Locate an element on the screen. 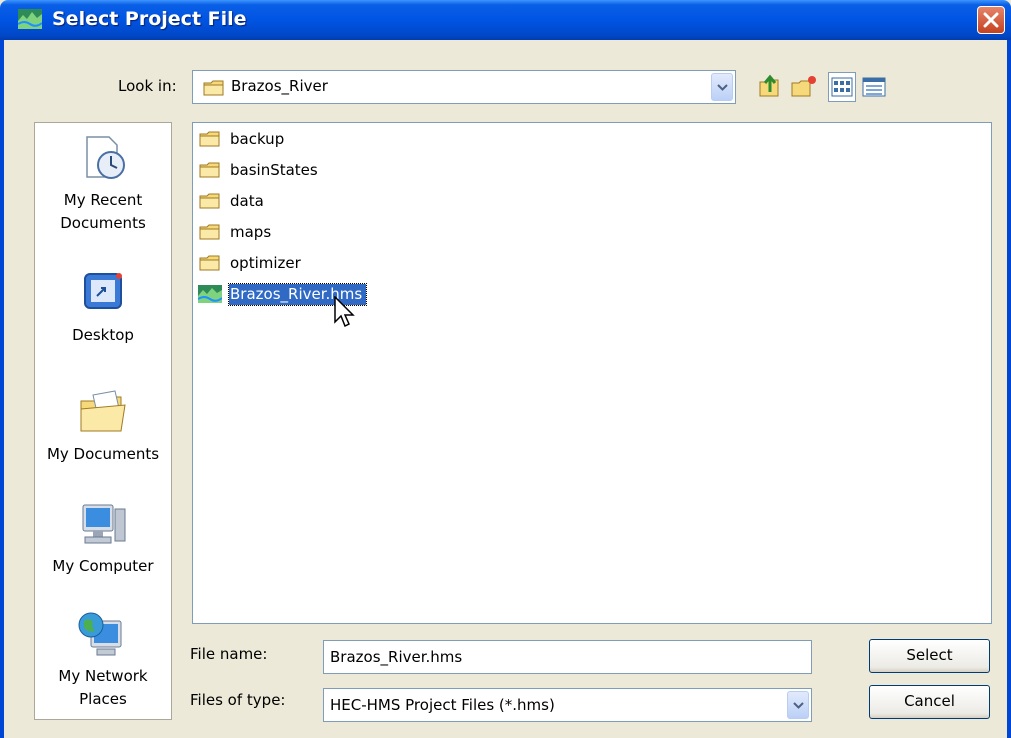  details-view-button is located at coordinates (874, 87).